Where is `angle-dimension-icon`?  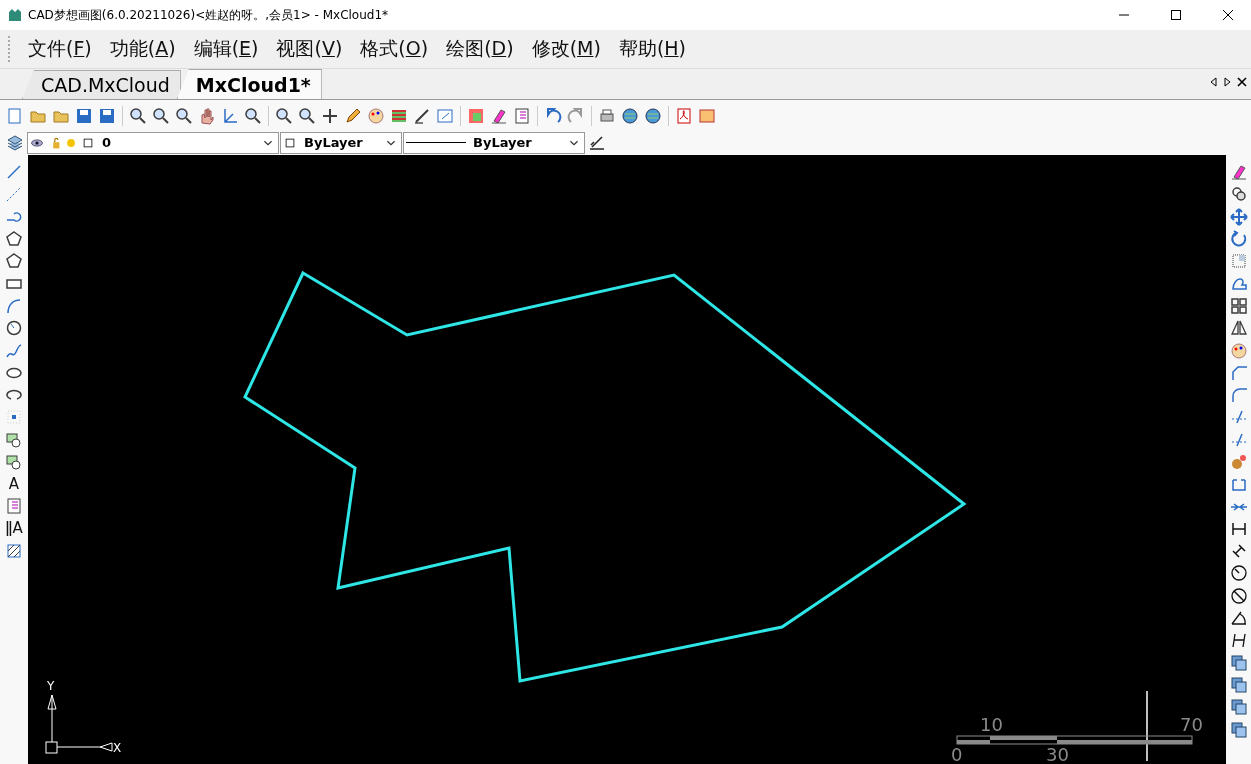
angle-dimension-icon is located at coordinates (1238, 618).